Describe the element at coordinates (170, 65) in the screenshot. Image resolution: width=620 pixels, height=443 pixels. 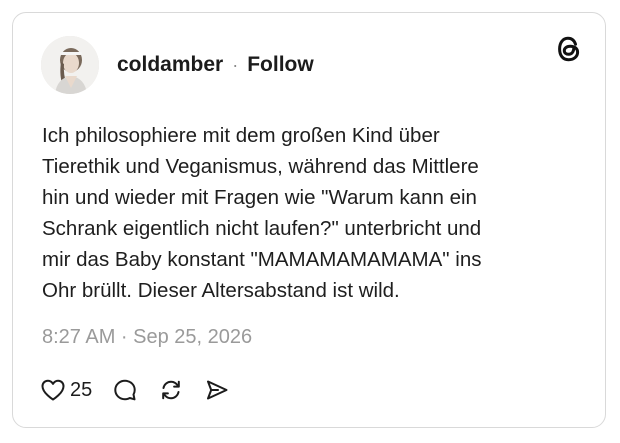
I see `username: coldamber` at that location.